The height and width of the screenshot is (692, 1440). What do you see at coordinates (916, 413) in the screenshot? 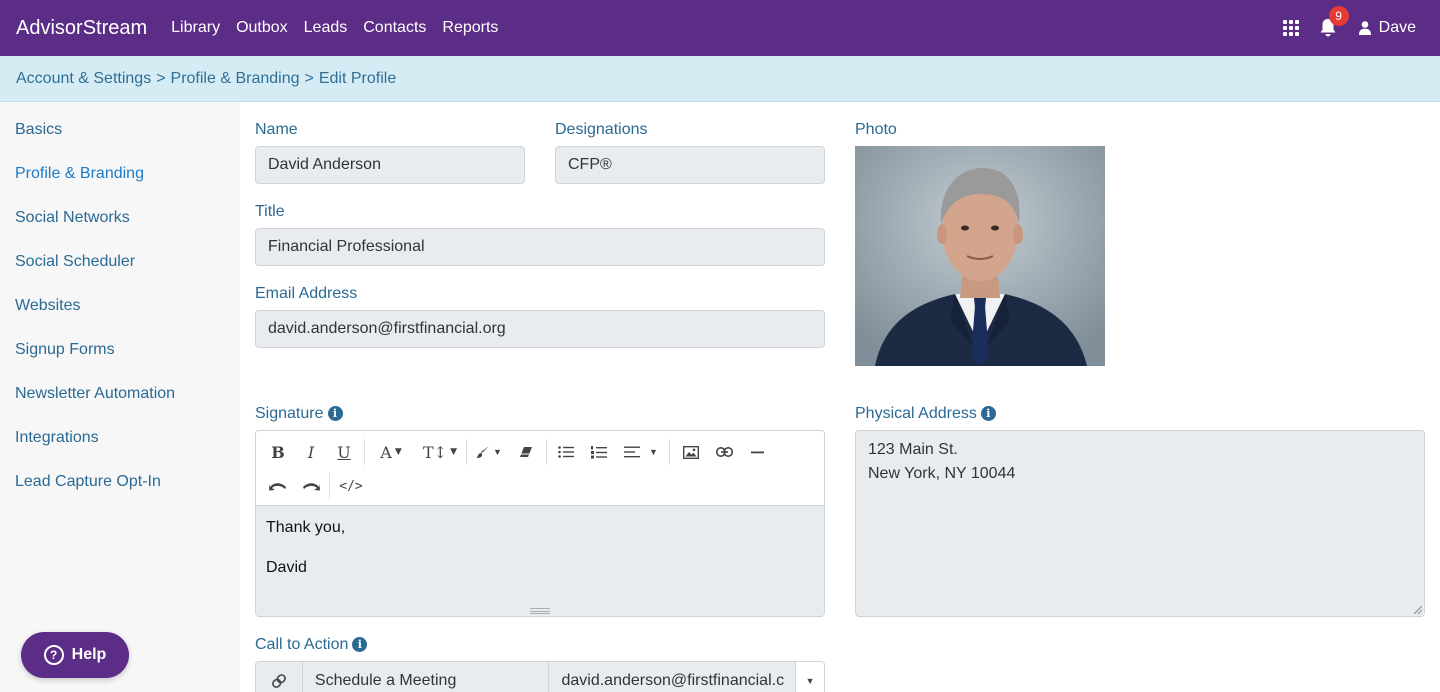
I see `address-label-text: Physical Address` at bounding box center [916, 413].